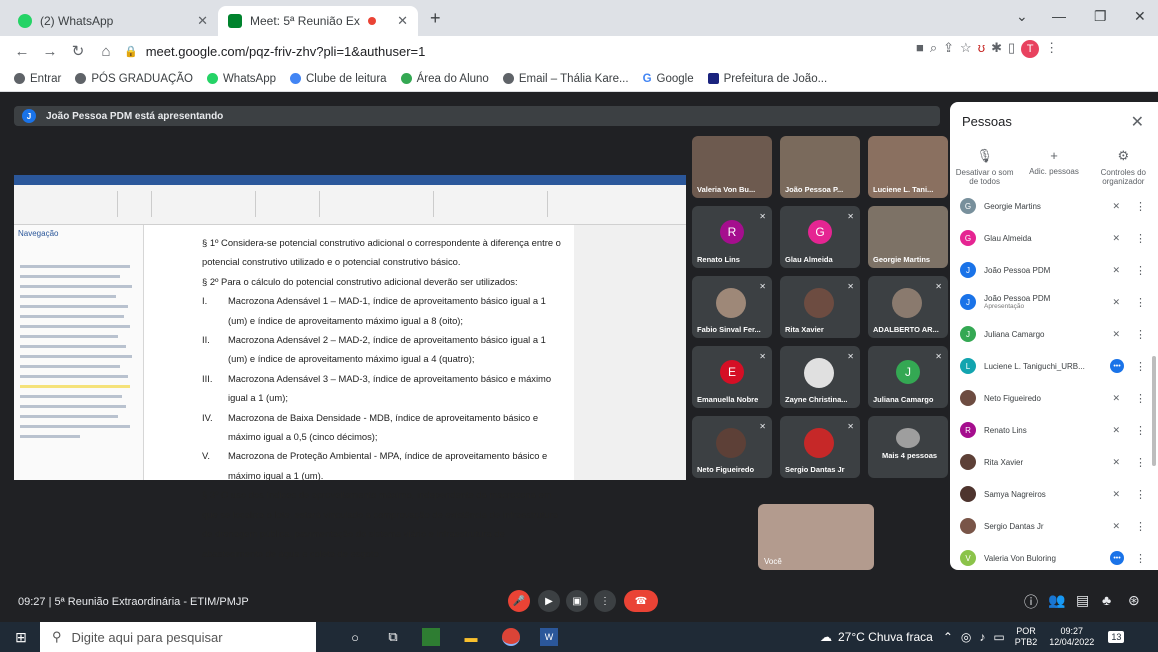 The width and height of the screenshot is (1158, 652). I want to click on more-participants-tile: Mais 4 pessoas, so click(908, 447).